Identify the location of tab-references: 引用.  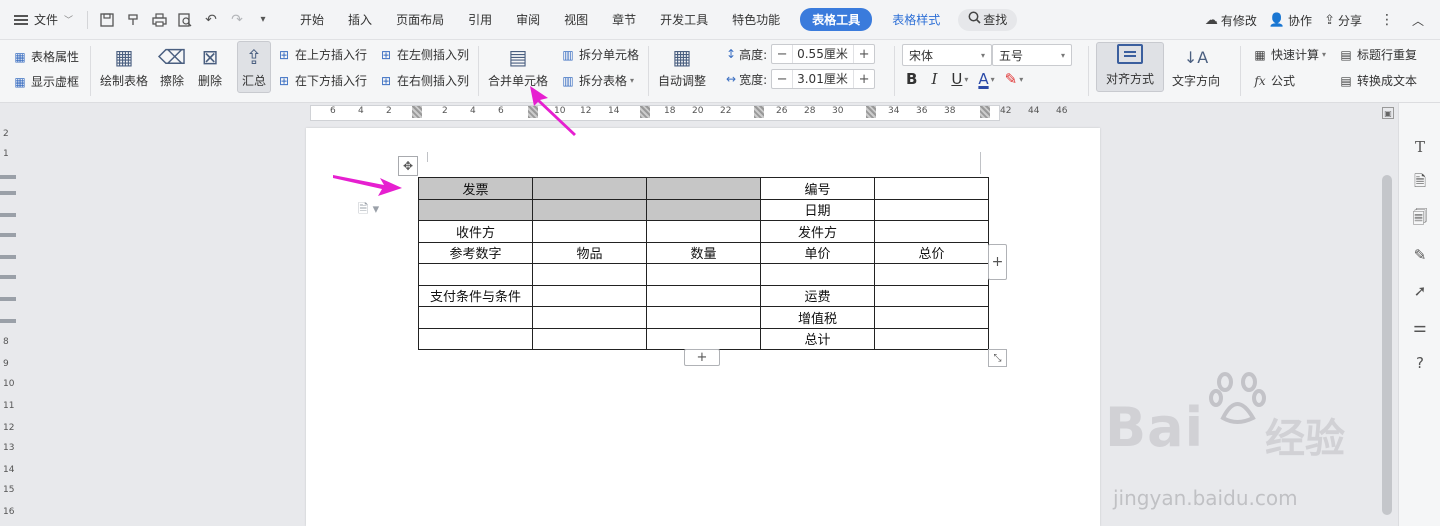
(480, 20).